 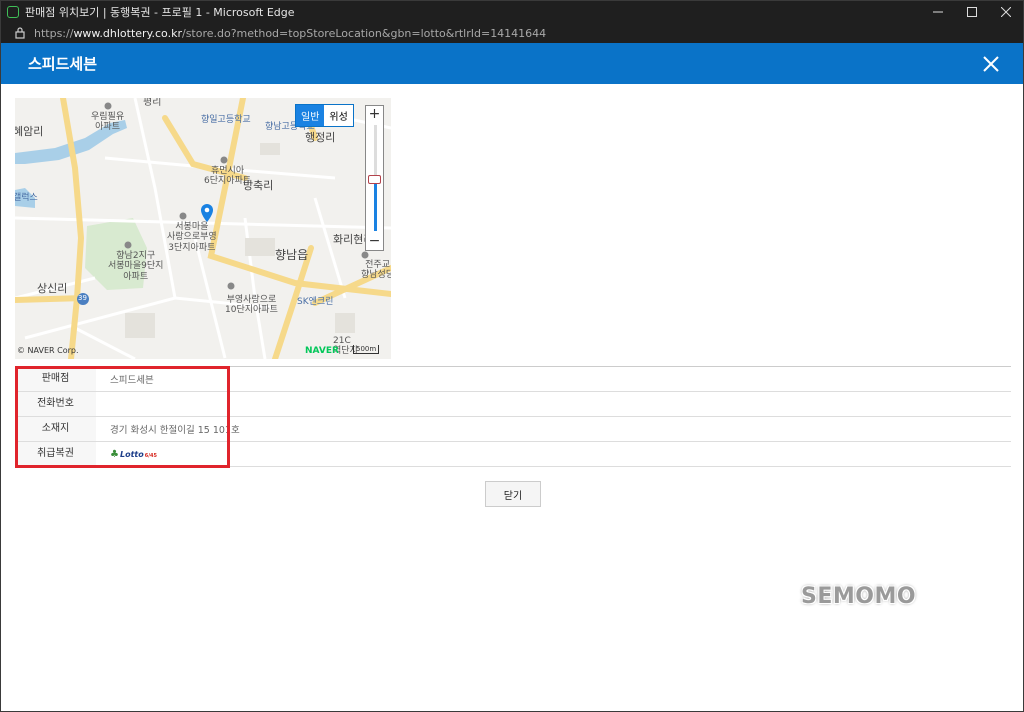 I want to click on map-type-toggle: 일반 위성, so click(x=324, y=115).